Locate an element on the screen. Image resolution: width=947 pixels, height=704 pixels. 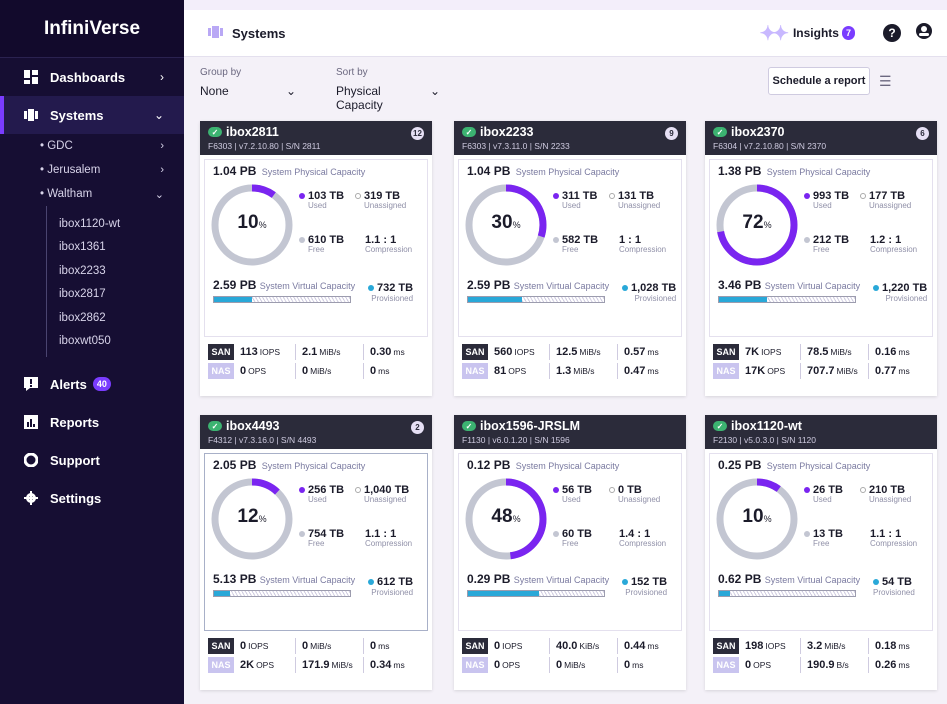
sidebar-group-jerusalem: • Jerusalem › is located at coordinates (92, 170).